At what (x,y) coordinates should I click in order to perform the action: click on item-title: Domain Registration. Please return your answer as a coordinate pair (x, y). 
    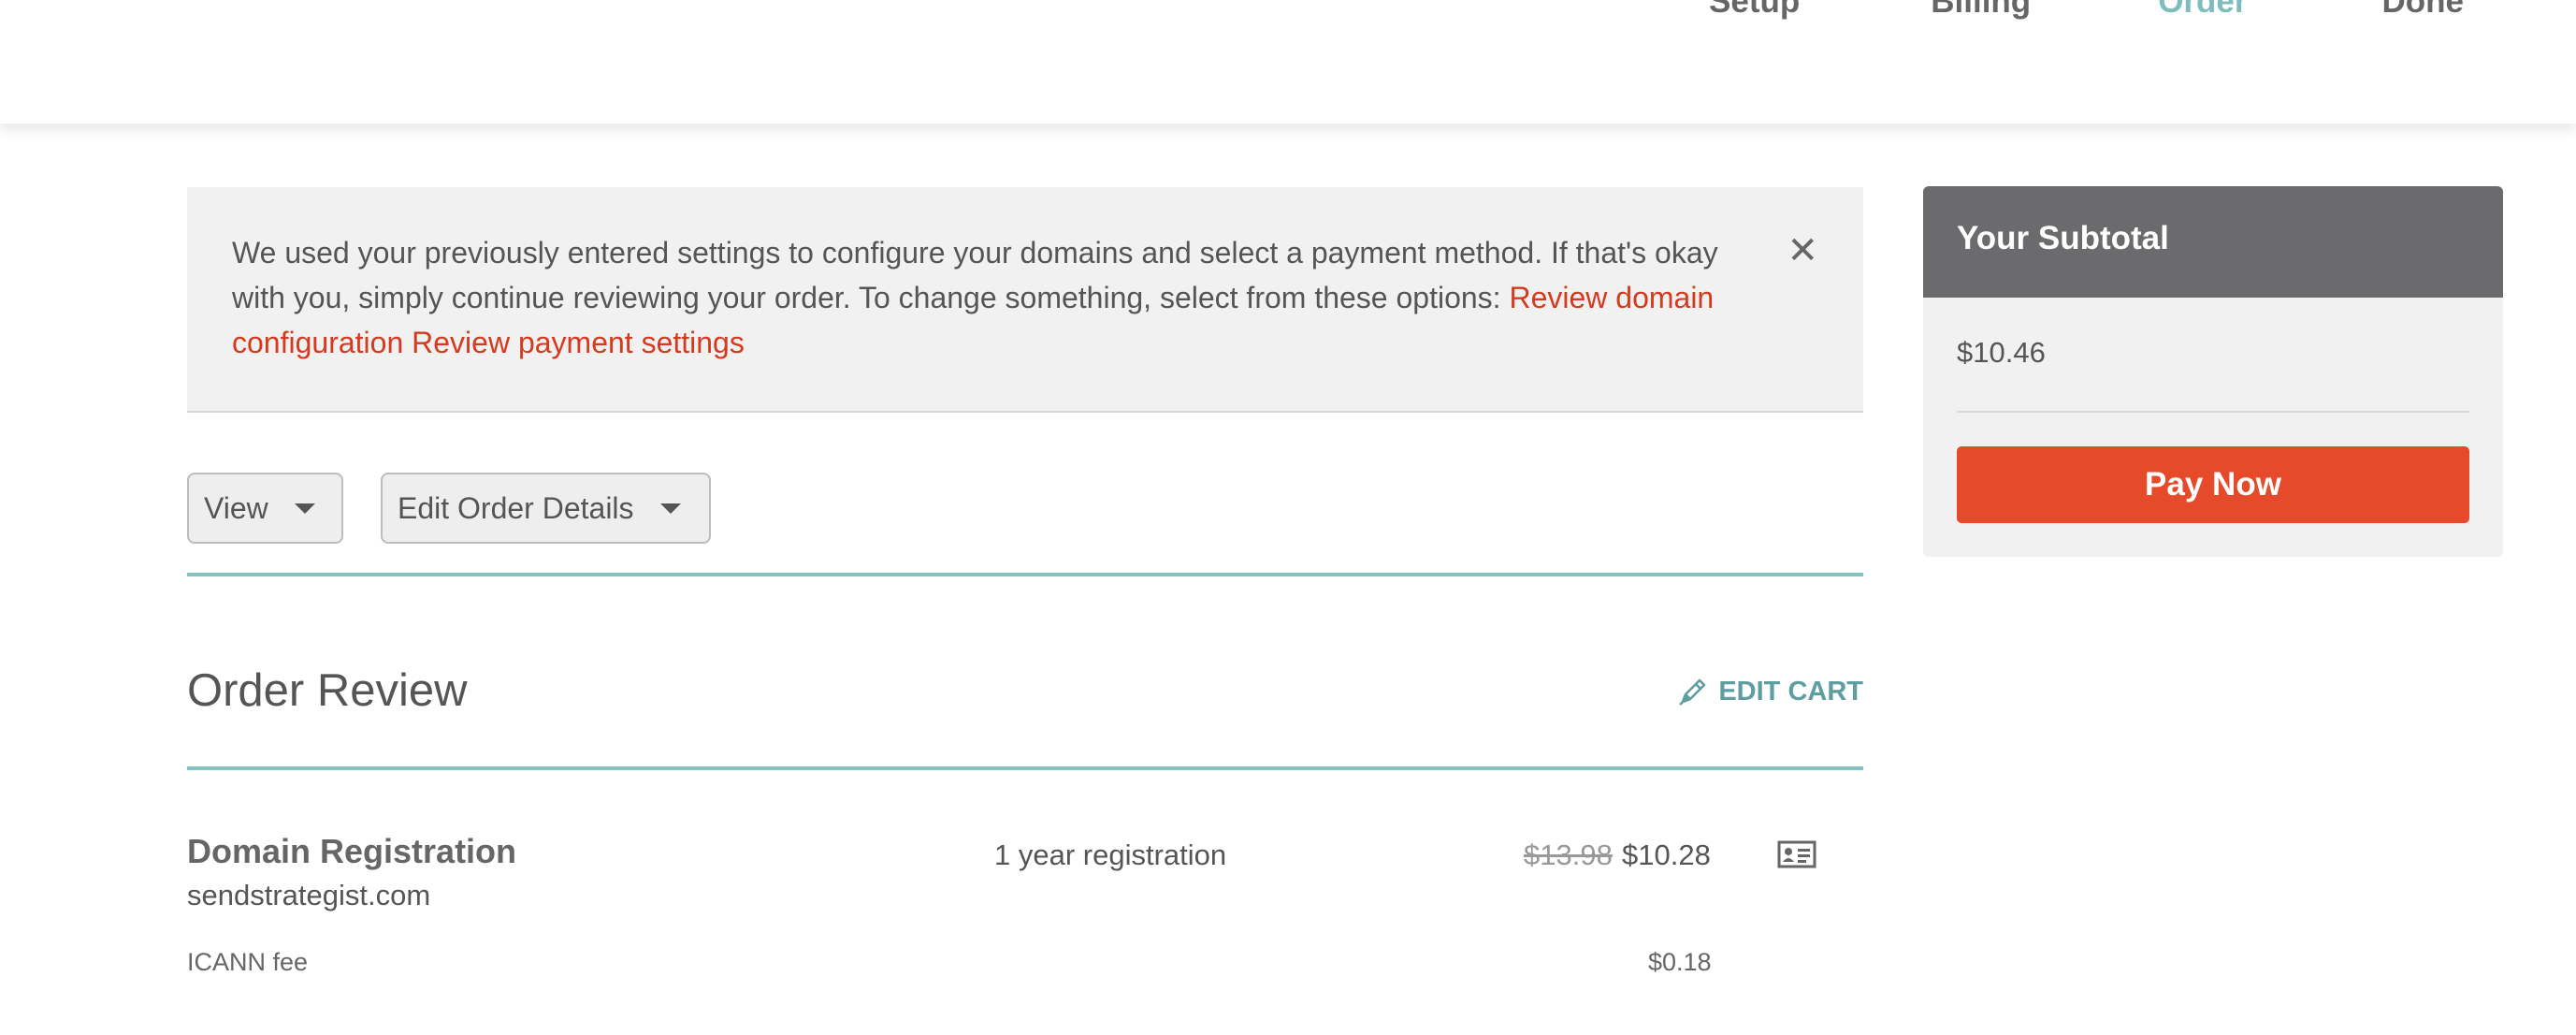
    Looking at the image, I should click on (352, 851).